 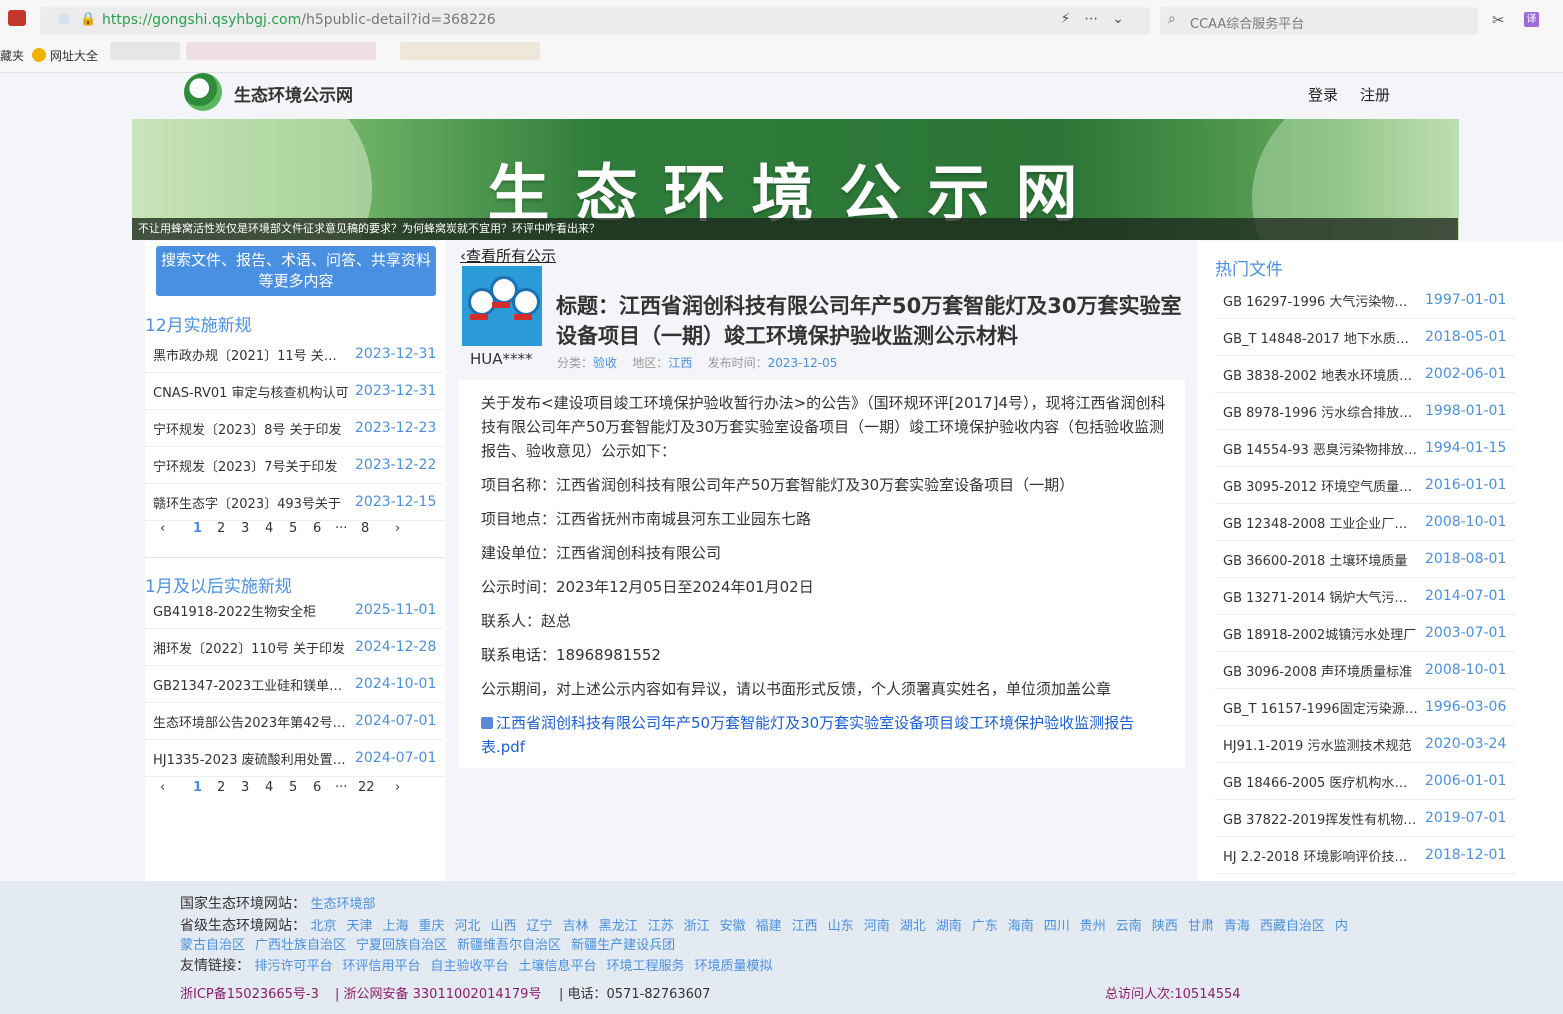 What do you see at coordinates (661, 926) in the screenshot?
I see `footer-province-link: 江苏` at bounding box center [661, 926].